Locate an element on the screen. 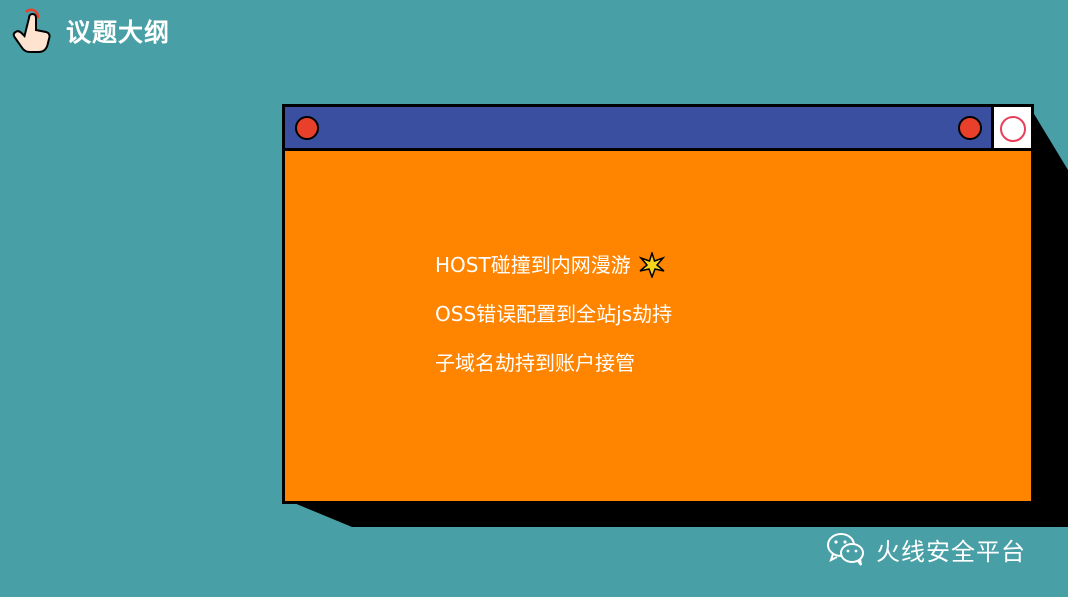  list-item: OSS错误配置到全站js劫持 is located at coordinates (553, 313).